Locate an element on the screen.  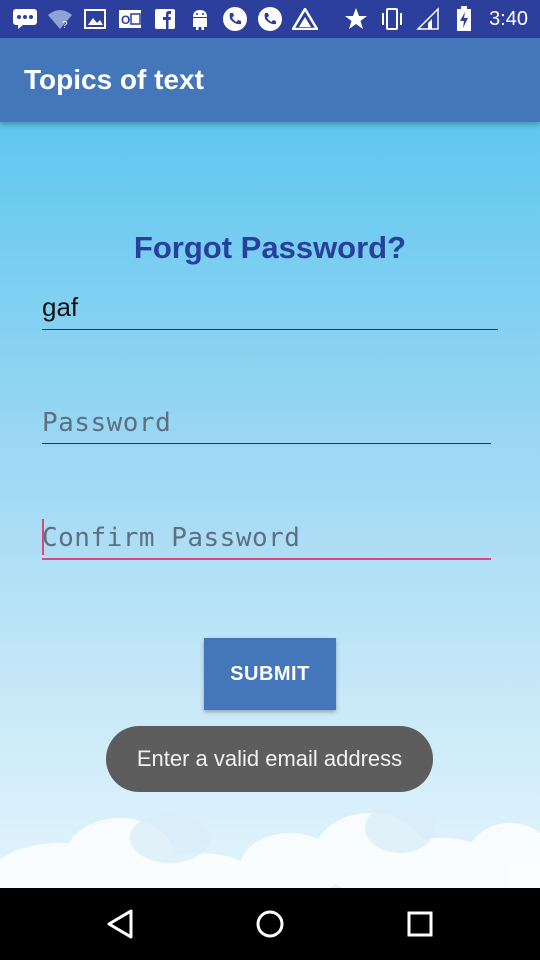
status-bar: ? O 3:40 is located at coordinates (270, 19).